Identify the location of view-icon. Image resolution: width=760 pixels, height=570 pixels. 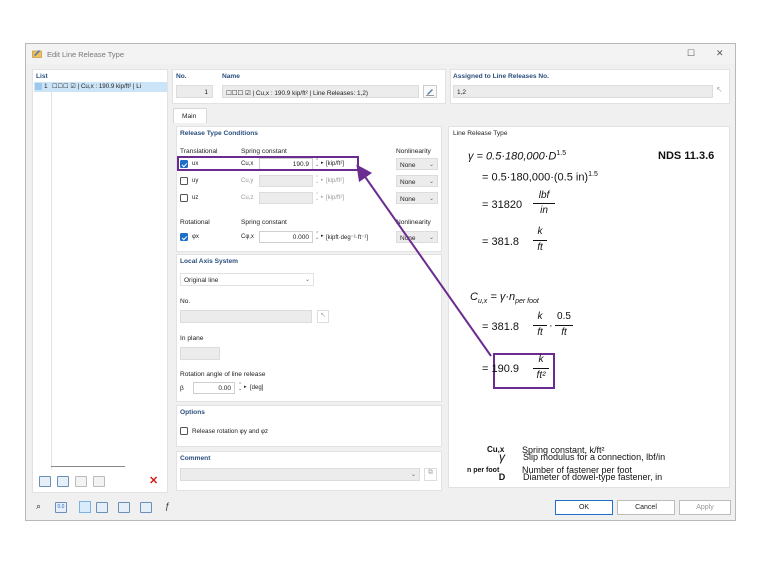
(102, 507).